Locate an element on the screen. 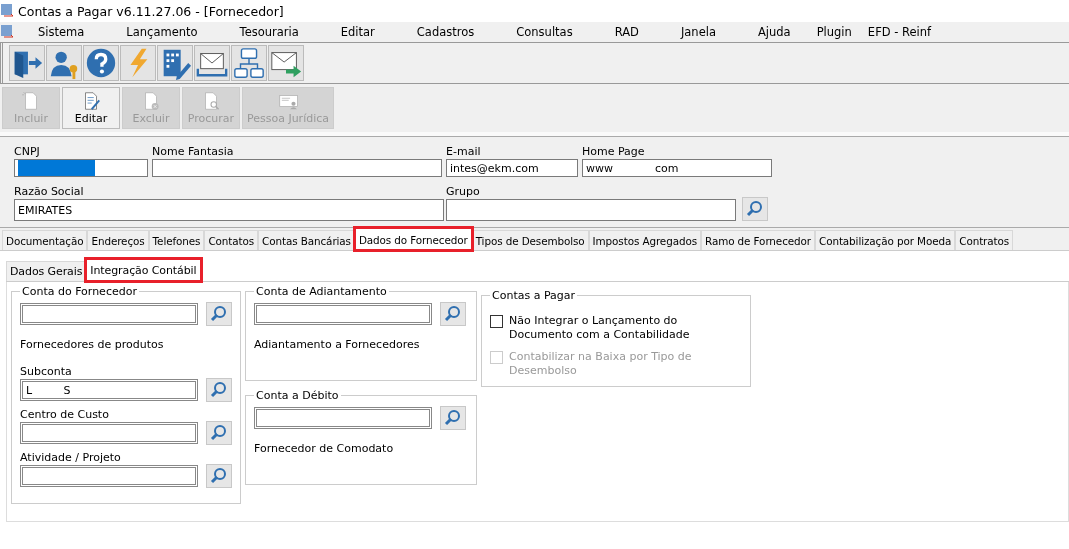 The image size is (1069, 549). menu-item: Janela is located at coordinates (695, 32).